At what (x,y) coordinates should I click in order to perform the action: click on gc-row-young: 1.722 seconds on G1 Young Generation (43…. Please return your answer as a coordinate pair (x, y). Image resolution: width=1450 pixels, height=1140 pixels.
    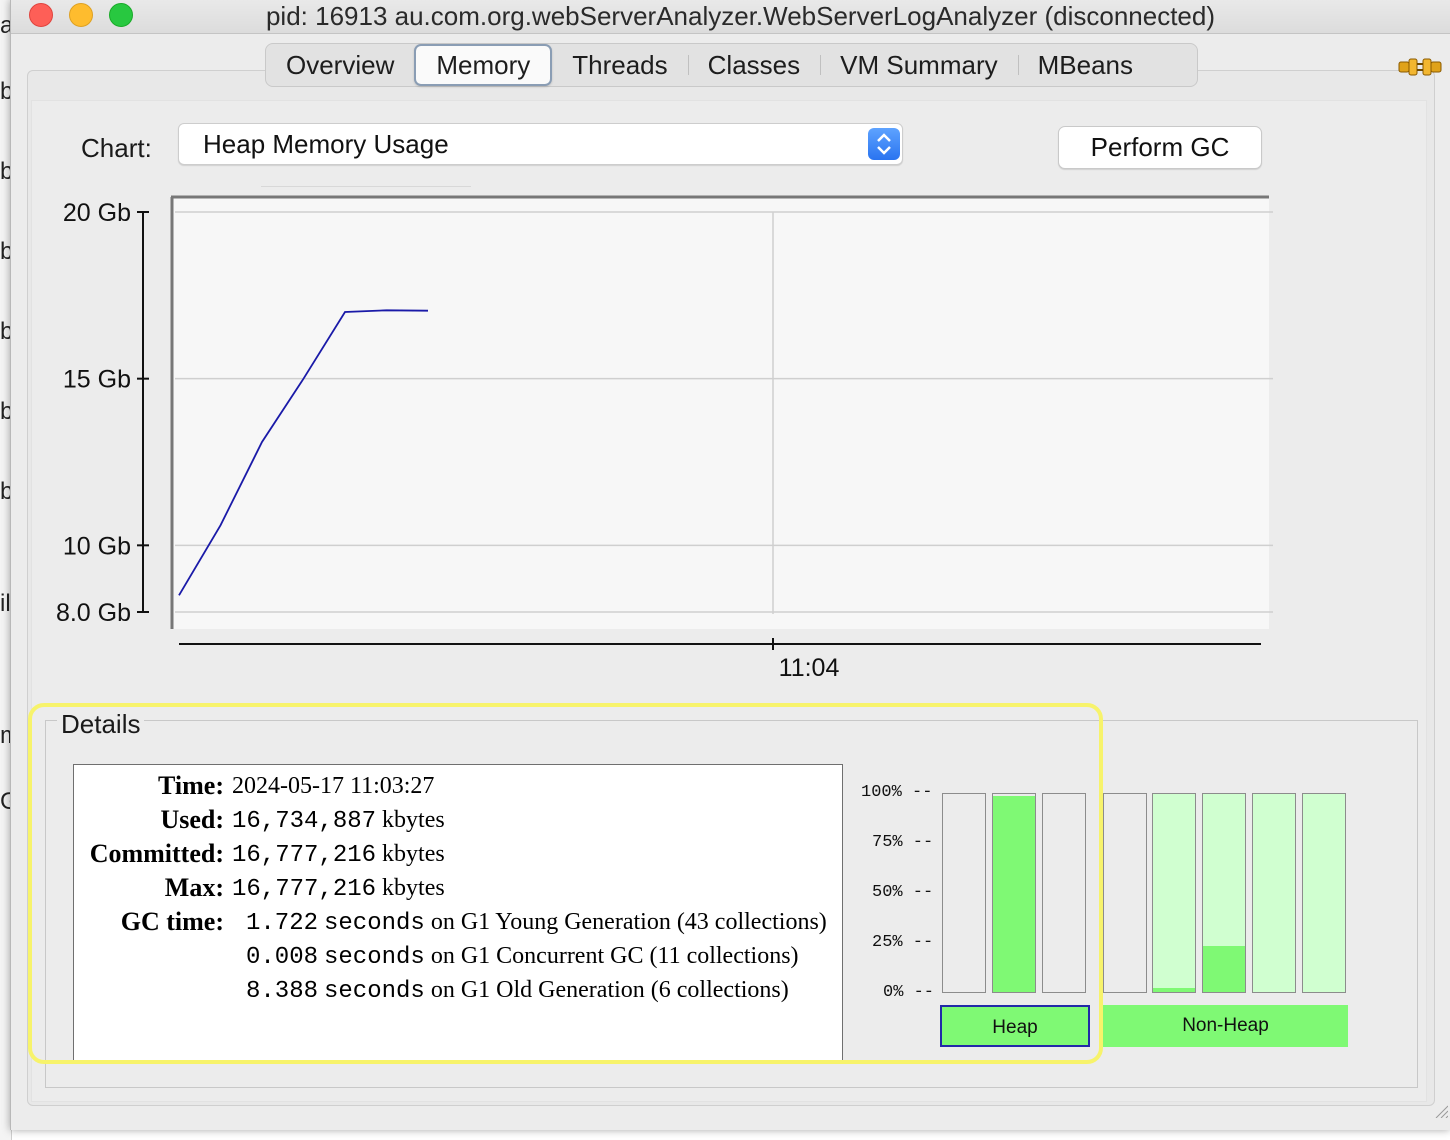
    Looking at the image, I should click on (536, 923).